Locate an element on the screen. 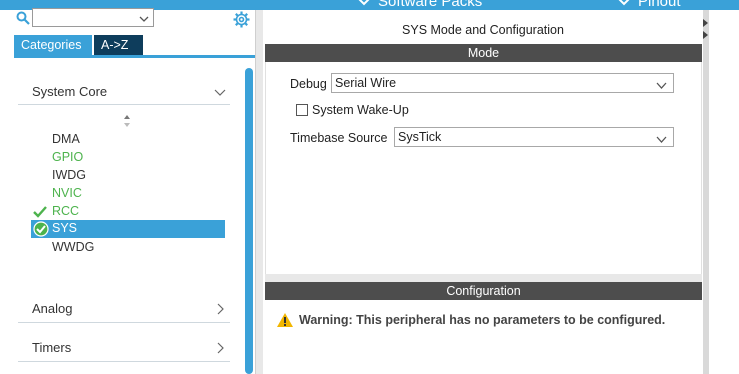  list-item-gpio: GPIO is located at coordinates (67, 157).